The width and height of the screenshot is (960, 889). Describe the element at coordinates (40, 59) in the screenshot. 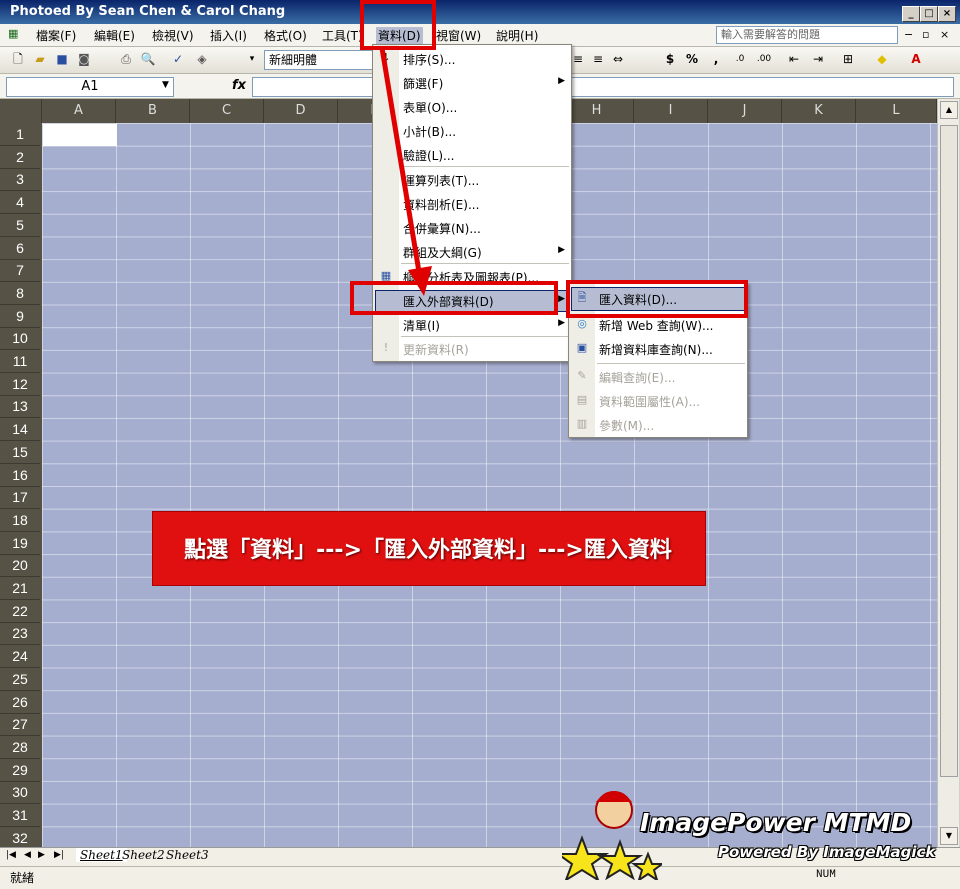

I see `open-icon: ▰` at that location.